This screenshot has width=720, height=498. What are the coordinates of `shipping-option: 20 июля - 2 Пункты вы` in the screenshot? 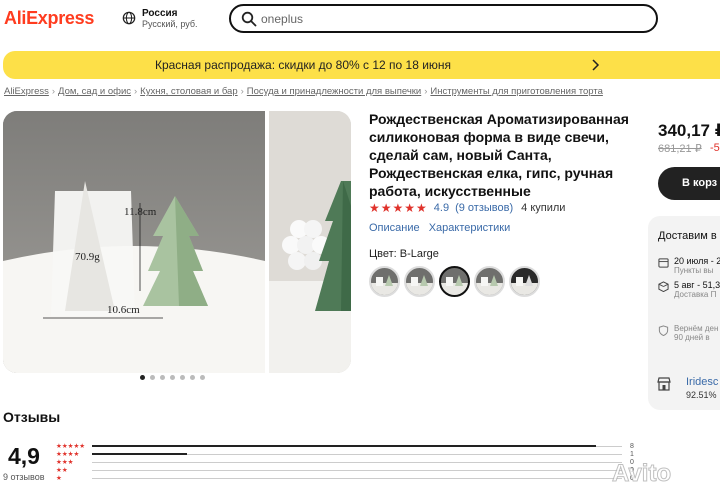 It's located at (689, 265).